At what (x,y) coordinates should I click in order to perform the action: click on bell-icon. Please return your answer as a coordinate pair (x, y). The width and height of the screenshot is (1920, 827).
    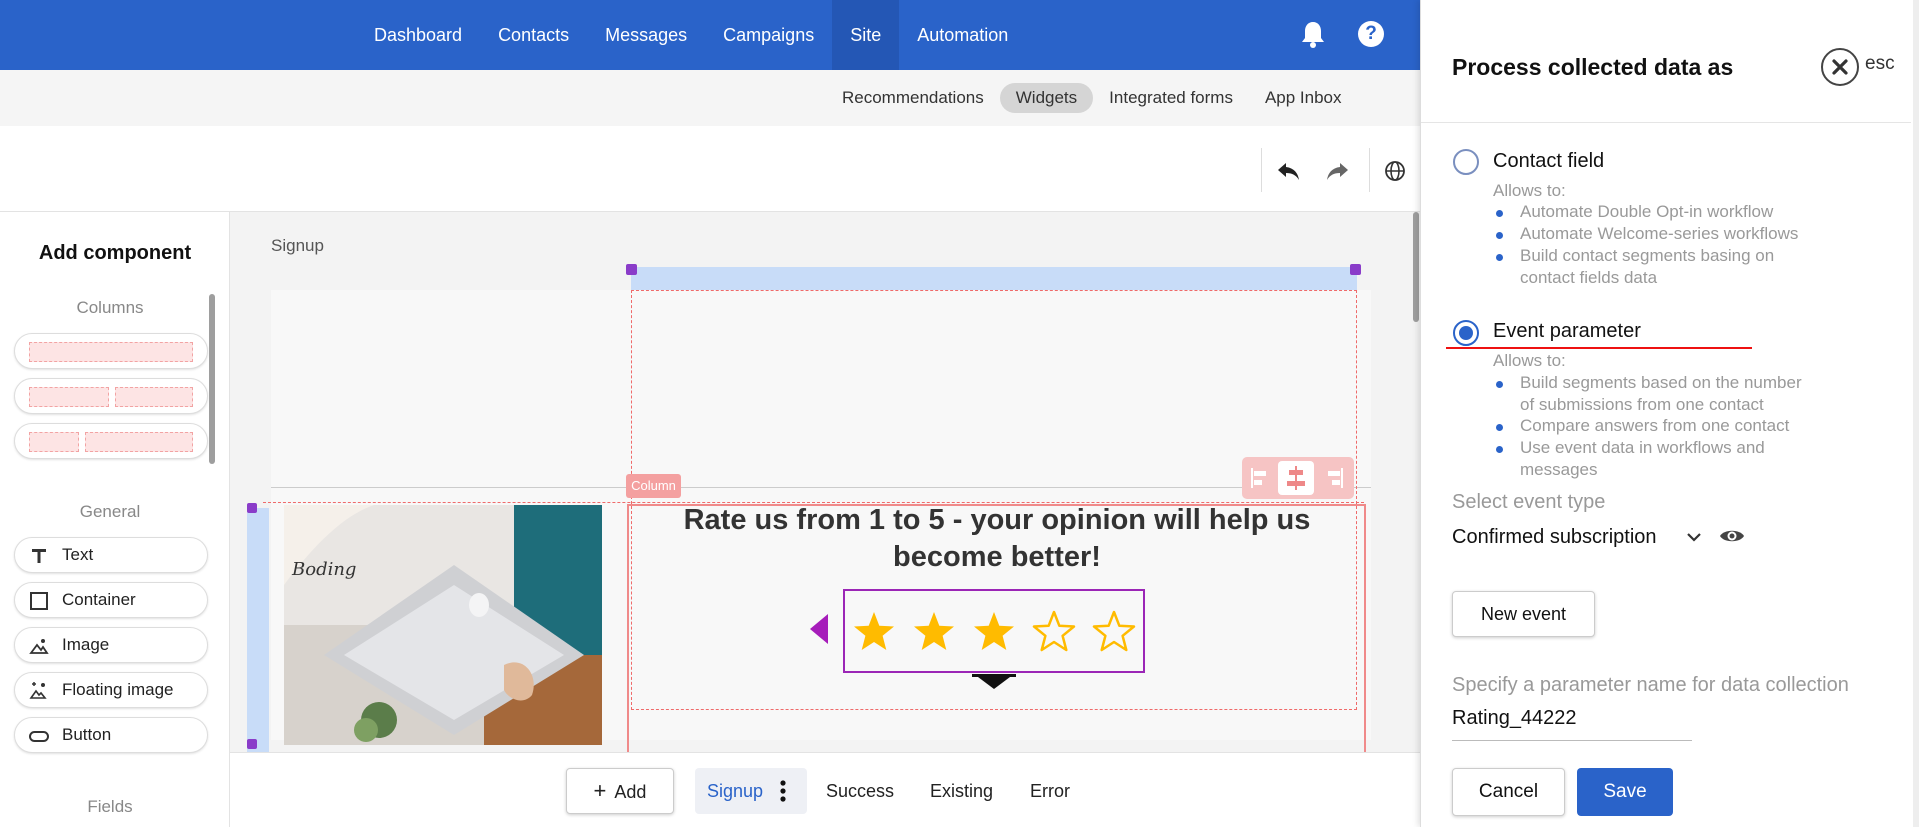
    Looking at the image, I should click on (1313, 34).